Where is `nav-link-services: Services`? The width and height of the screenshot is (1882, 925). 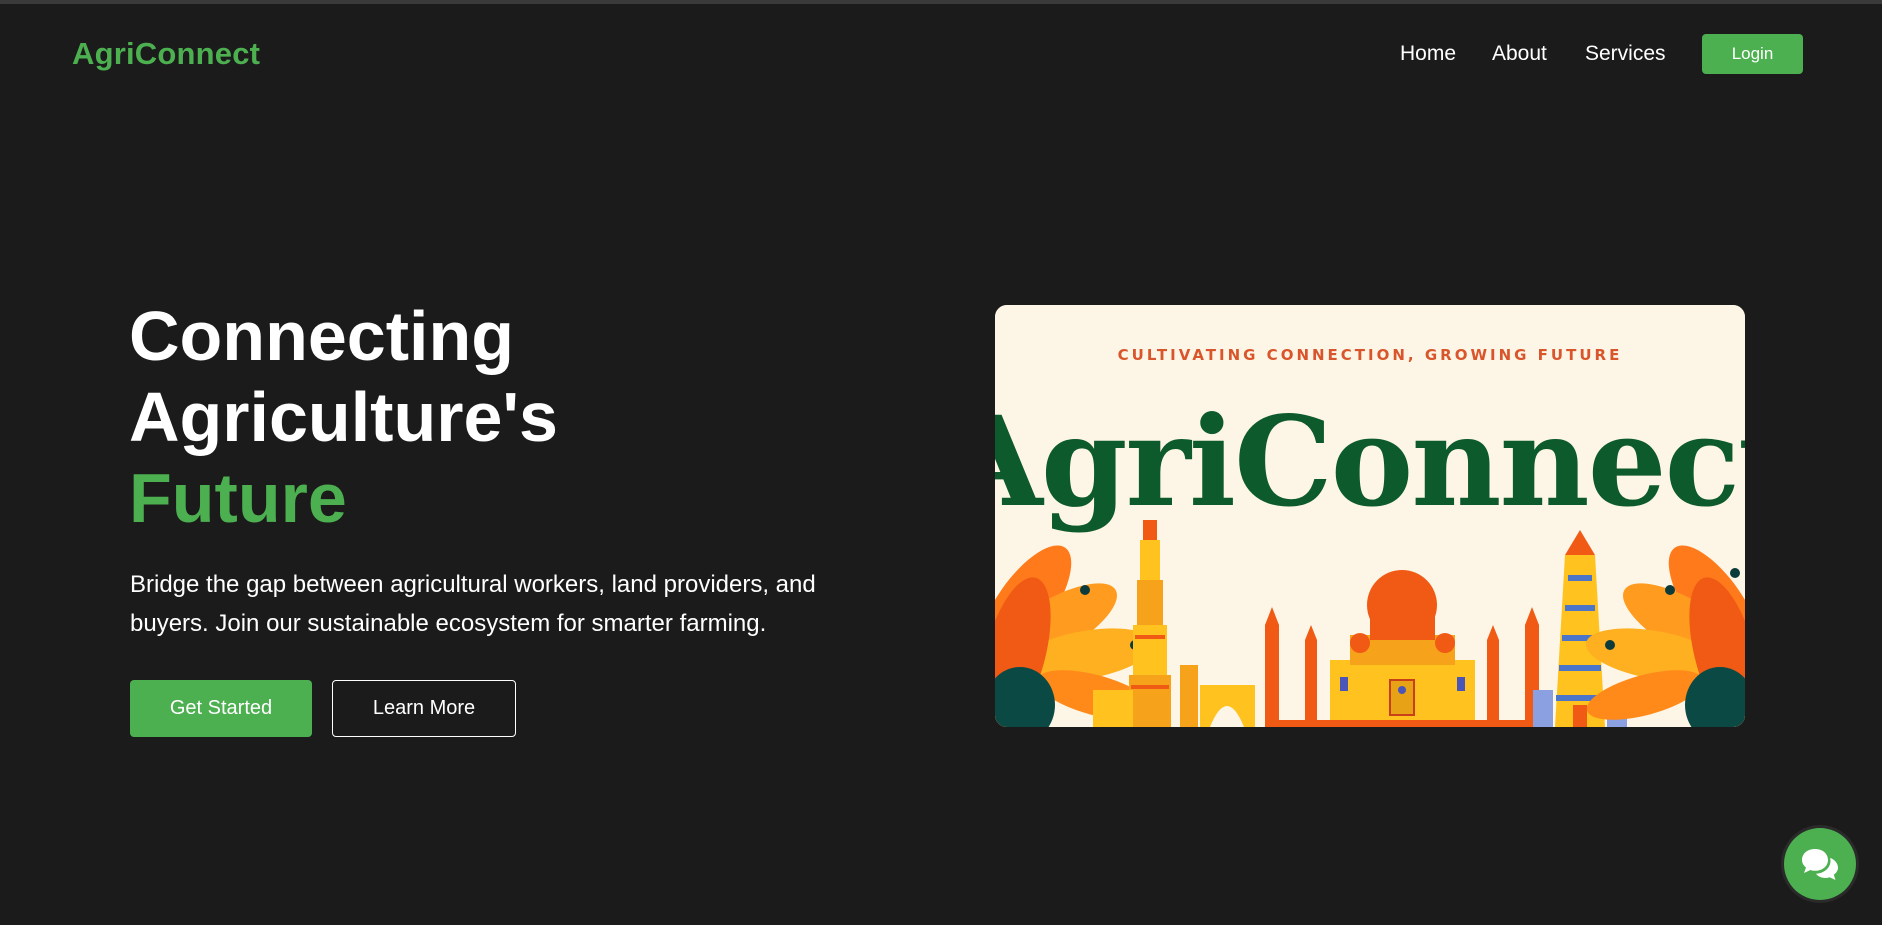
nav-link-services: Services is located at coordinates (1625, 54).